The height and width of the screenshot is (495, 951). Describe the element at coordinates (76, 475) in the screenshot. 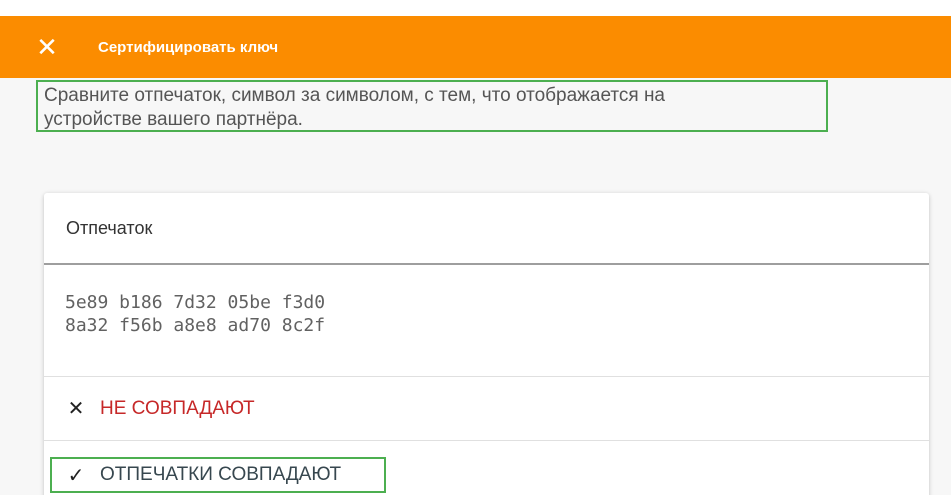

I see `check-icon: ✓` at that location.